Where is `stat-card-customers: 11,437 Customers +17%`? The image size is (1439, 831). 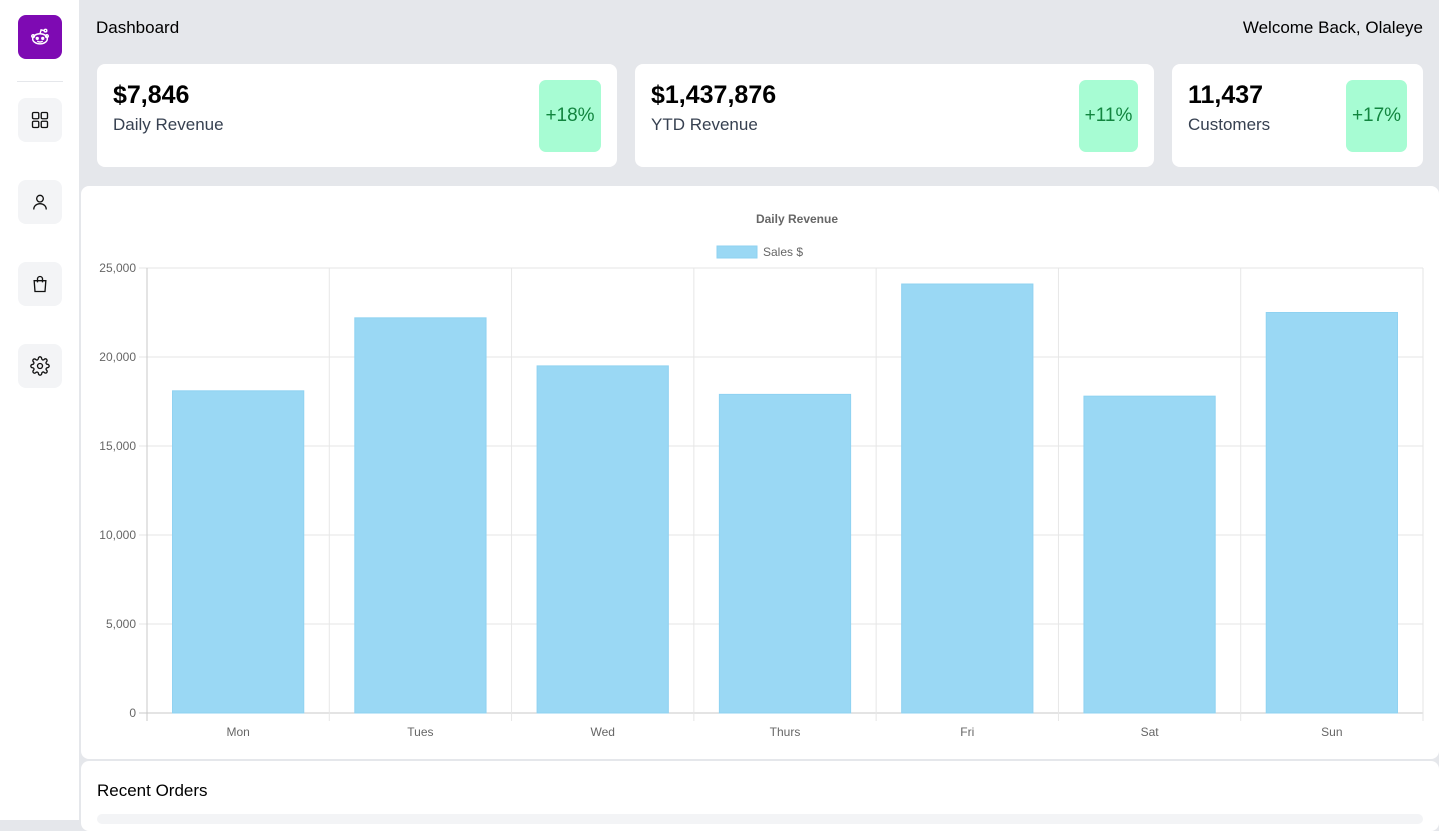 stat-card-customers: 11,437 Customers +17% is located at coordinates (1297, 115).